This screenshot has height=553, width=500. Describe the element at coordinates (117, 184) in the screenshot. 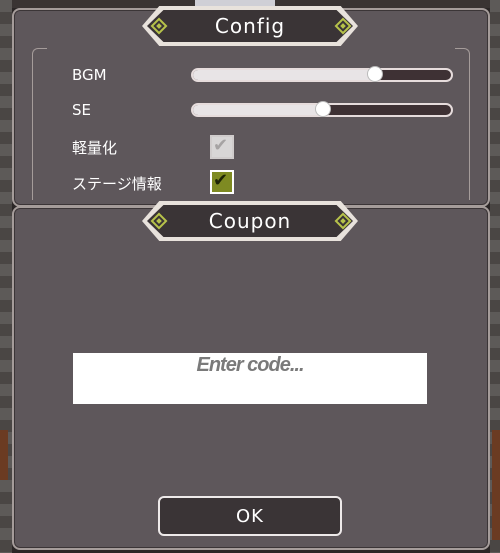

I see `stage-info-label: ステージ情報` at that location.